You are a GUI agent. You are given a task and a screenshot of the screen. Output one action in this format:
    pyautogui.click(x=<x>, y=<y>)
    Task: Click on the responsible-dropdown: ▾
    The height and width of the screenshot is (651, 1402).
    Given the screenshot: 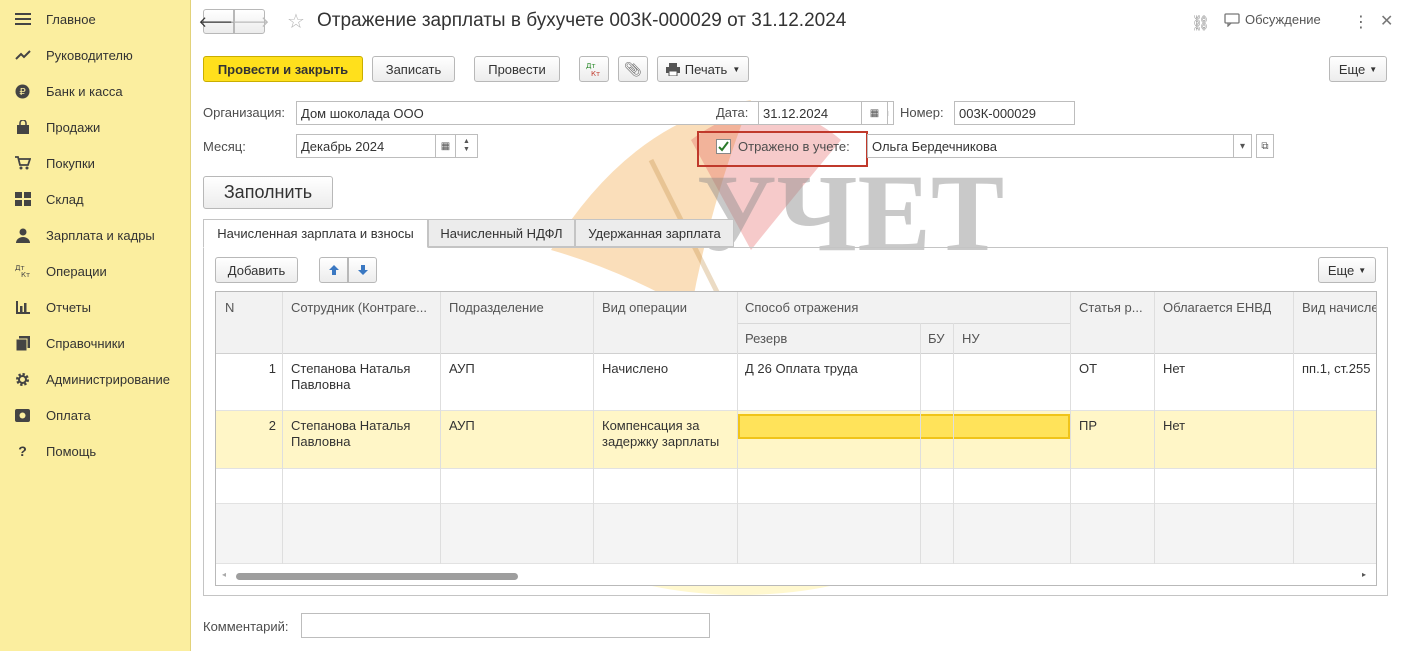 What is the action you would take?
    pyautogui.click(x=1243, y=146)
    